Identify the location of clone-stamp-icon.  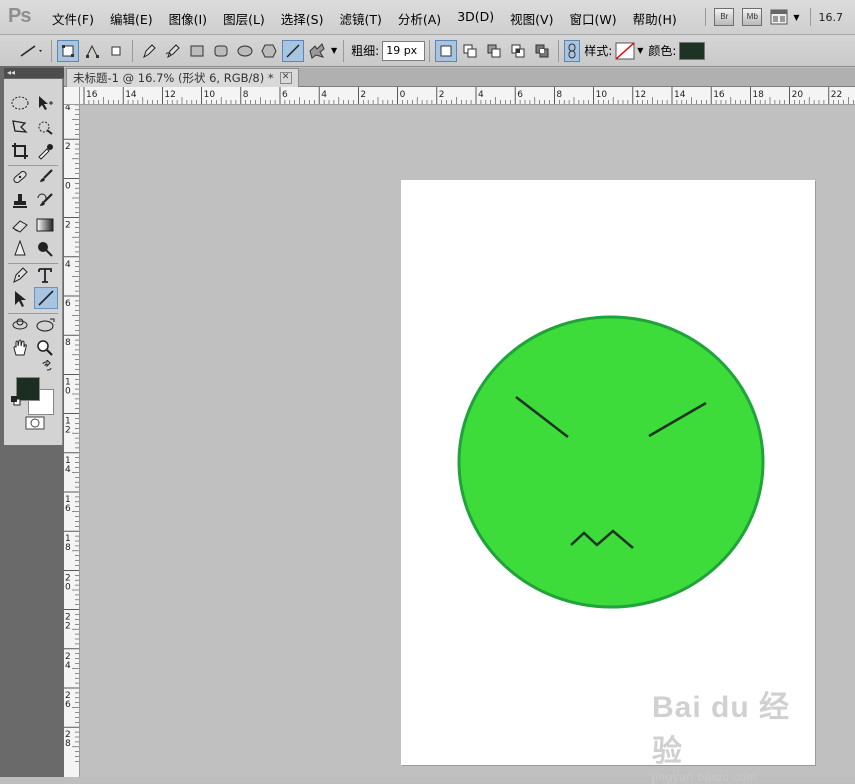
(20, 201).